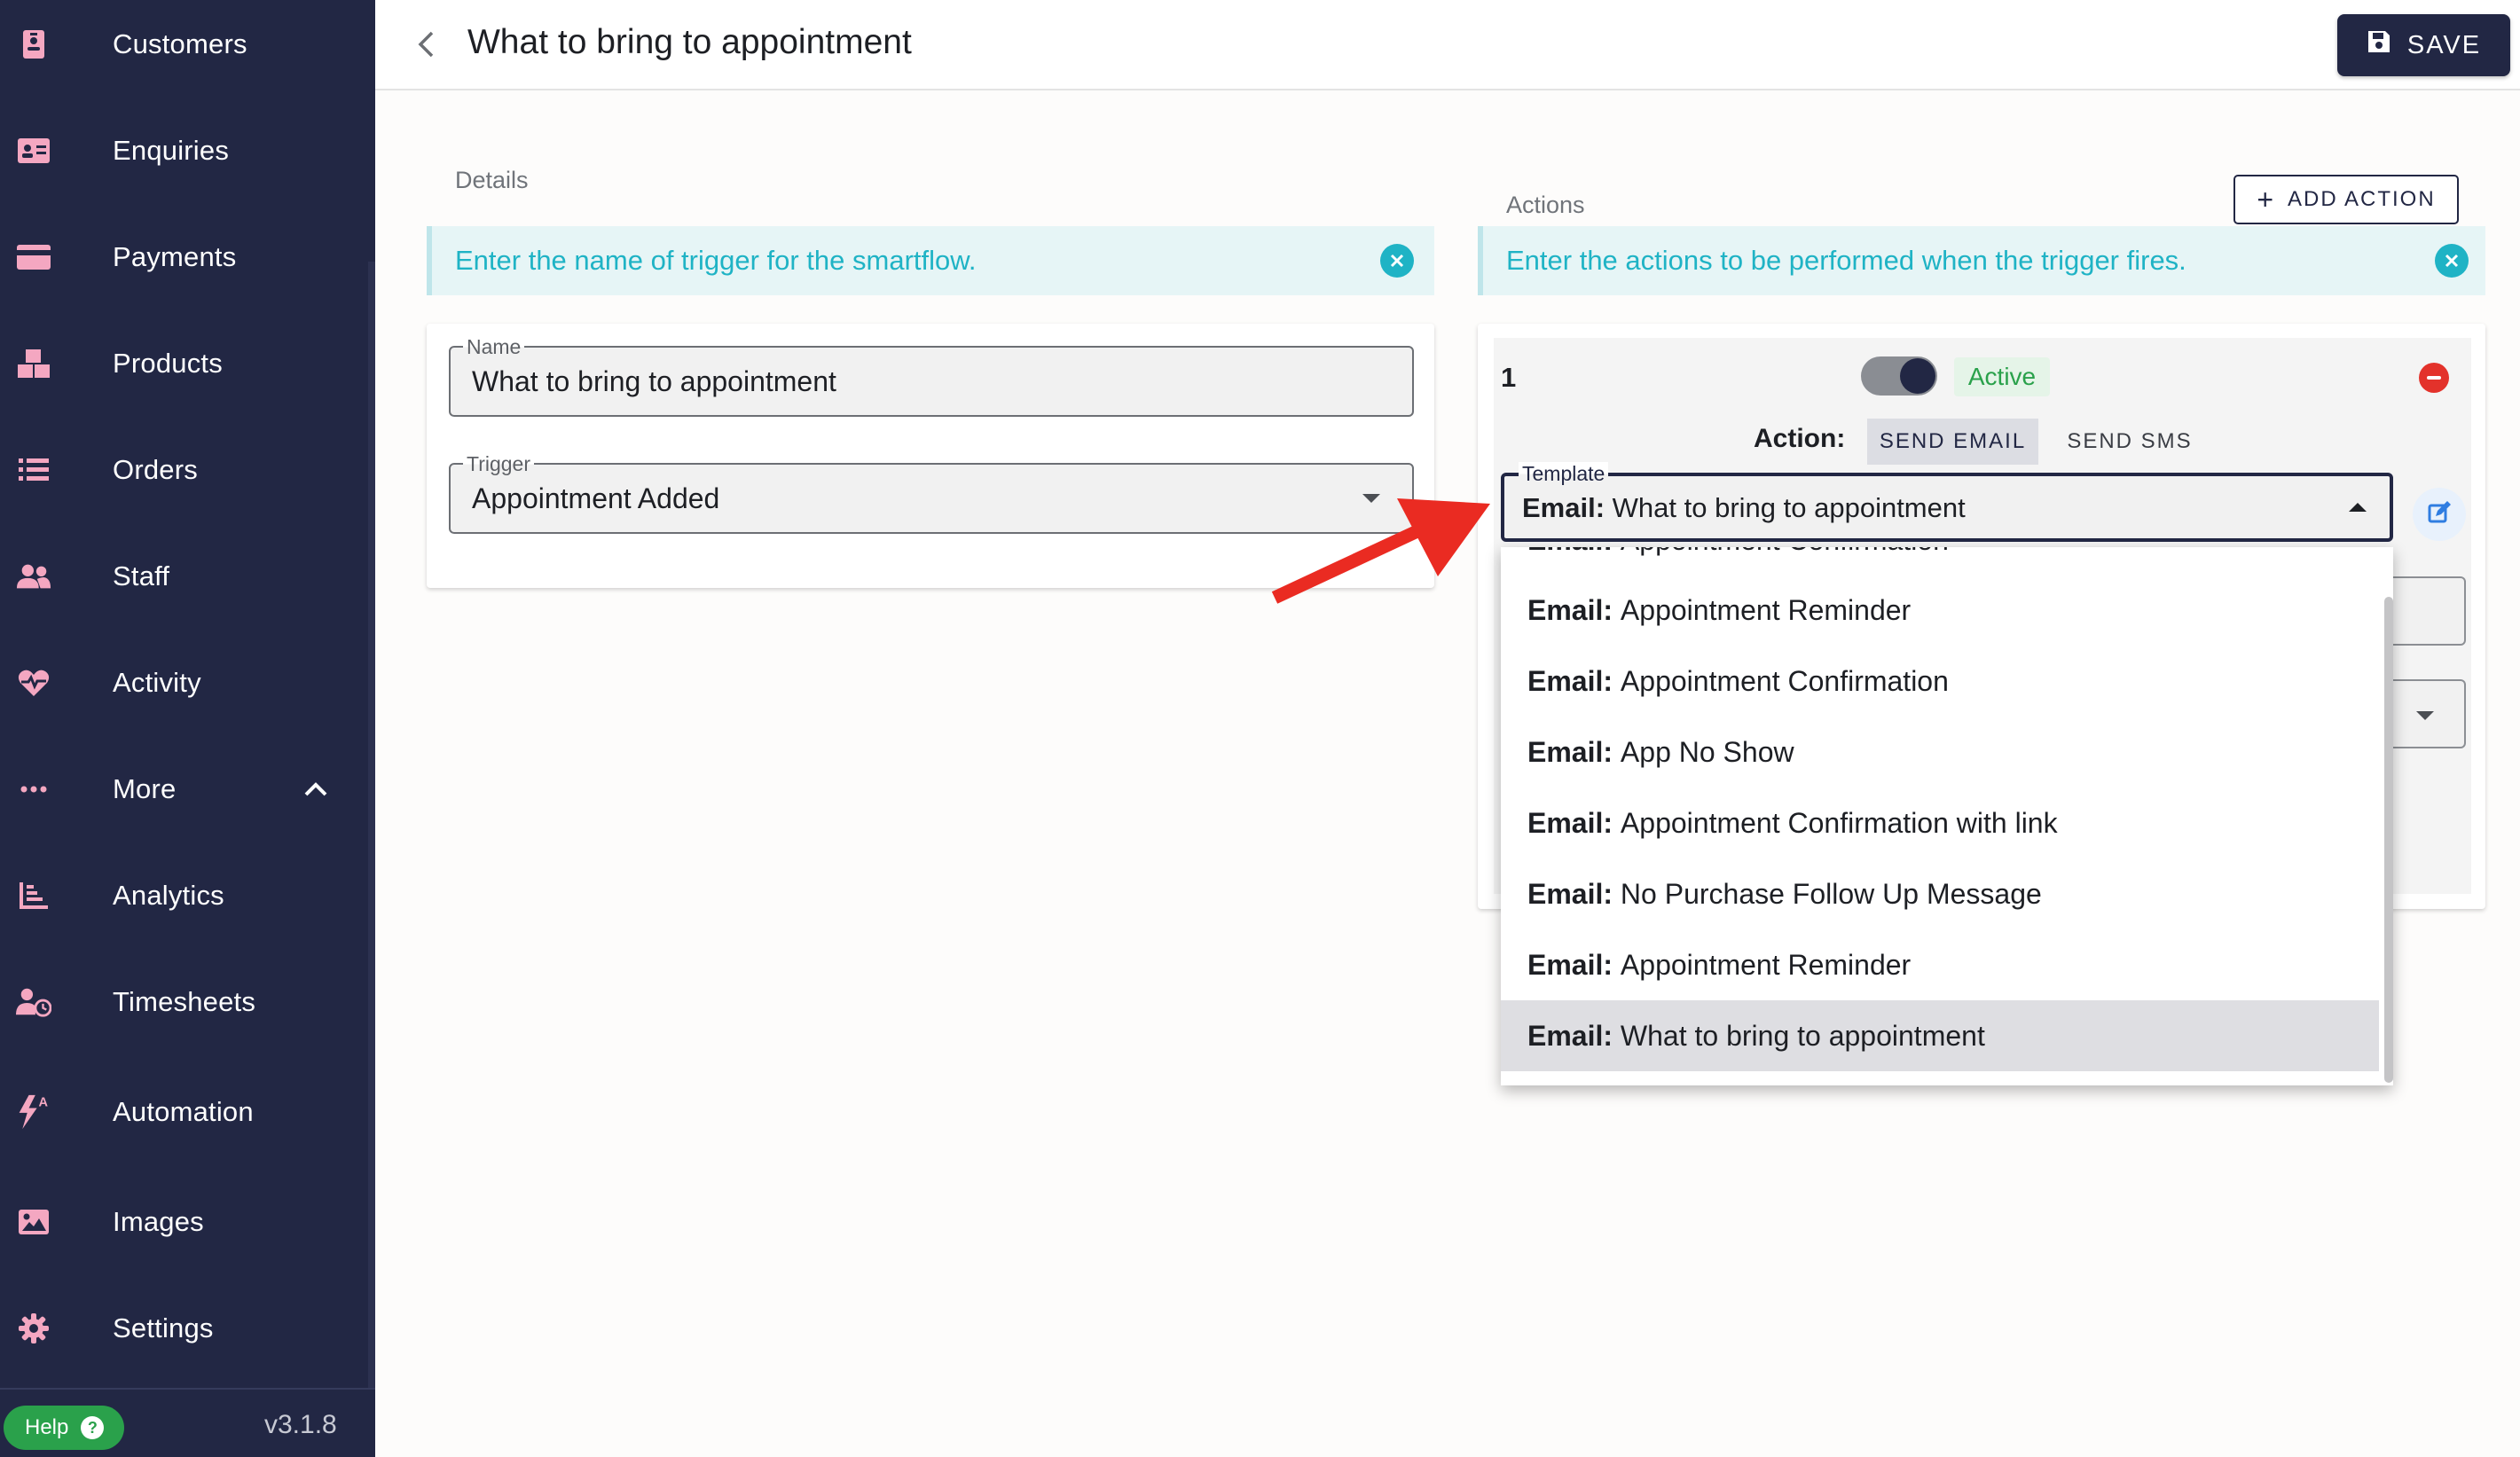  I want to click on save-label: SAVE, so click(2444, 44).